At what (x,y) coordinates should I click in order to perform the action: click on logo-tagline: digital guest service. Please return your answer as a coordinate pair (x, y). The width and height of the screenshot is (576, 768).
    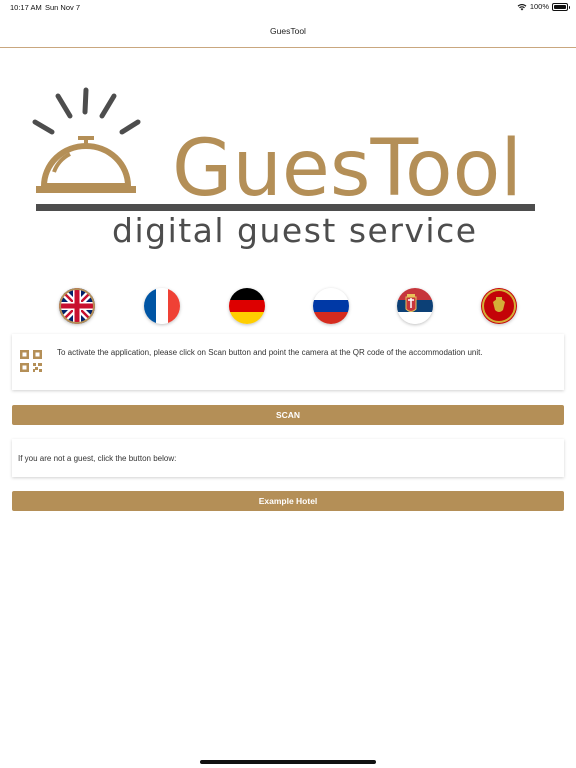
    Looking at the image, I should click on (295, 230).